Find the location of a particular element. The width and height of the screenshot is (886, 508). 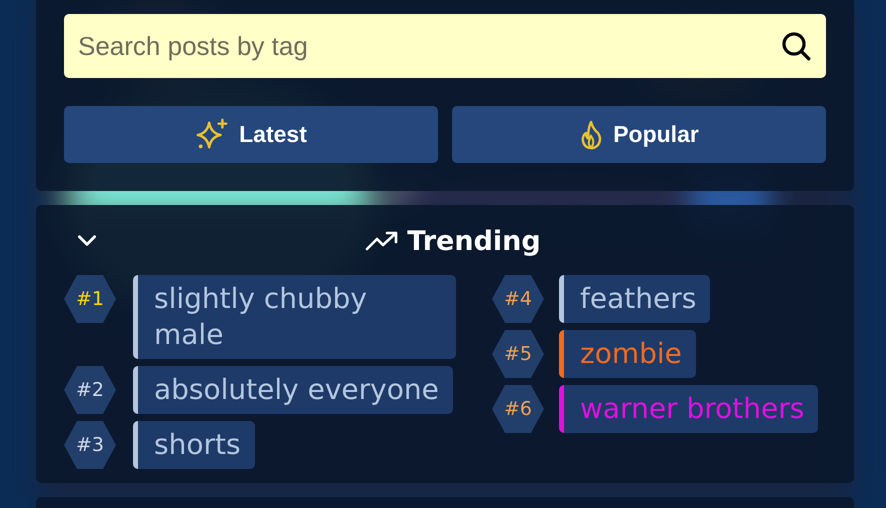

section-title: Trending is located at coordinates (474, 241).